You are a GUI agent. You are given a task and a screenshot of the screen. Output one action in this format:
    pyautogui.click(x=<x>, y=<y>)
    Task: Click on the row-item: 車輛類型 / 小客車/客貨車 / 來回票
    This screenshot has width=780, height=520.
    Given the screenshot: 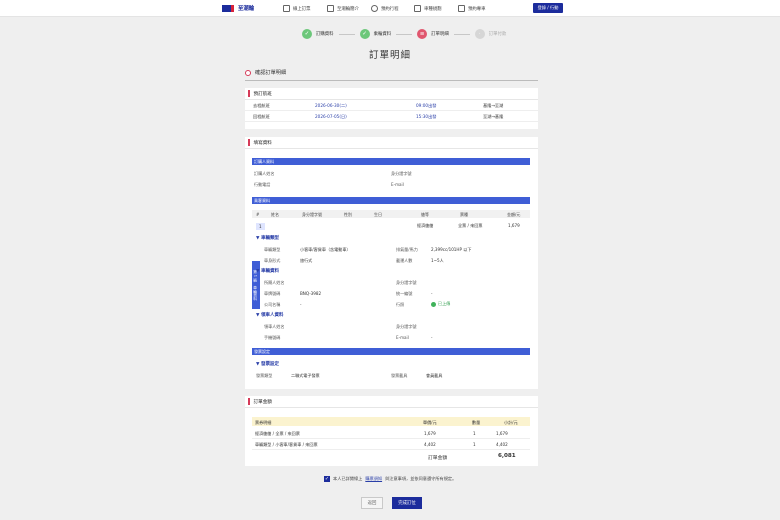 What is the action you would take?
    pyautogui.click(x=286, y=444)
    